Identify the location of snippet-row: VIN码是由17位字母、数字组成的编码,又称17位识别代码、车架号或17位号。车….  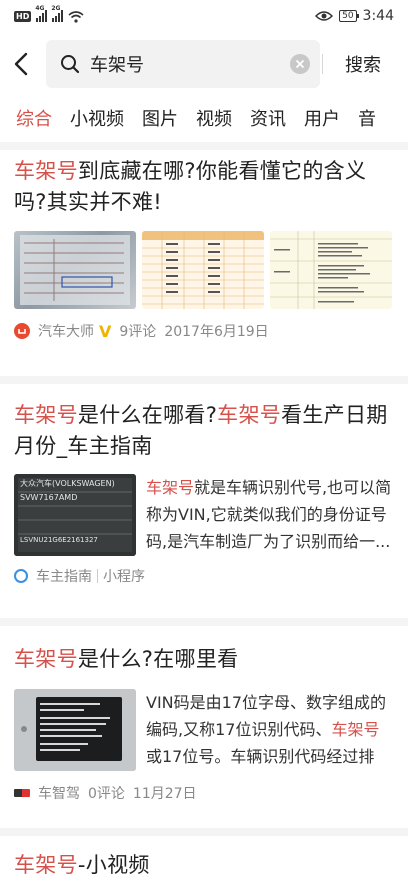
(204, 730).